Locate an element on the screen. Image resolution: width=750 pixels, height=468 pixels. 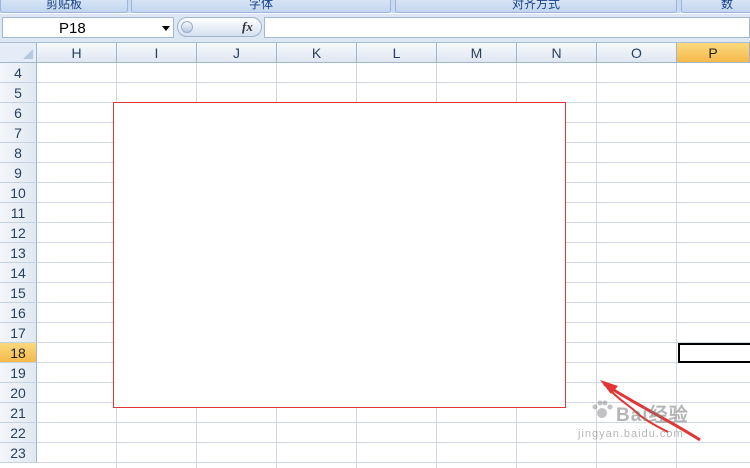
ribbon-group-bar: 剪贴板 字体 对齐方式 数 is located at coordinates (375, 6).